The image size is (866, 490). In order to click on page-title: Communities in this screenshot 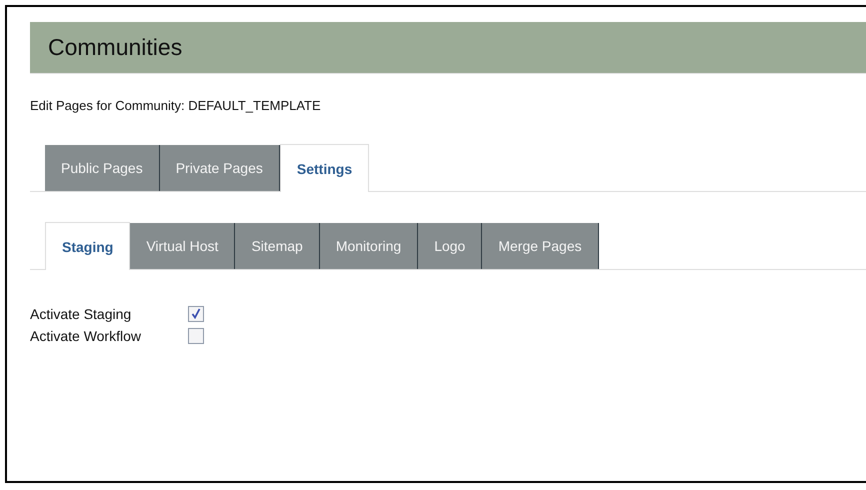, I will do `click(115, 47)`.